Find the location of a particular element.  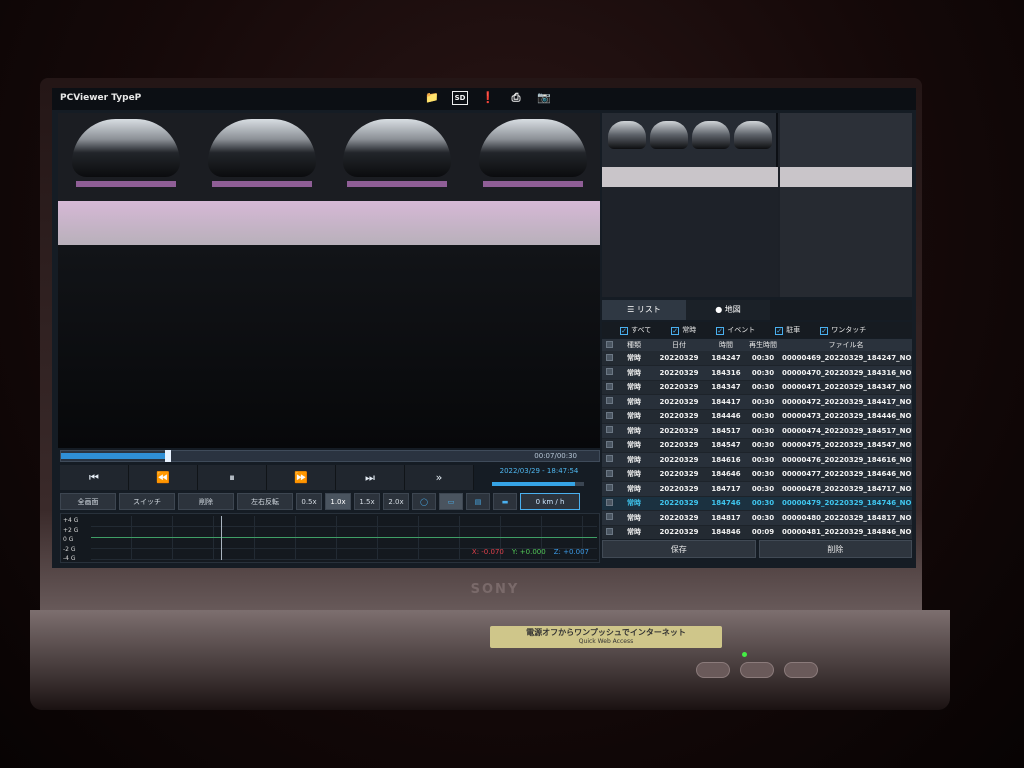

filter-label: すべて is located at coordinates (641, 330).